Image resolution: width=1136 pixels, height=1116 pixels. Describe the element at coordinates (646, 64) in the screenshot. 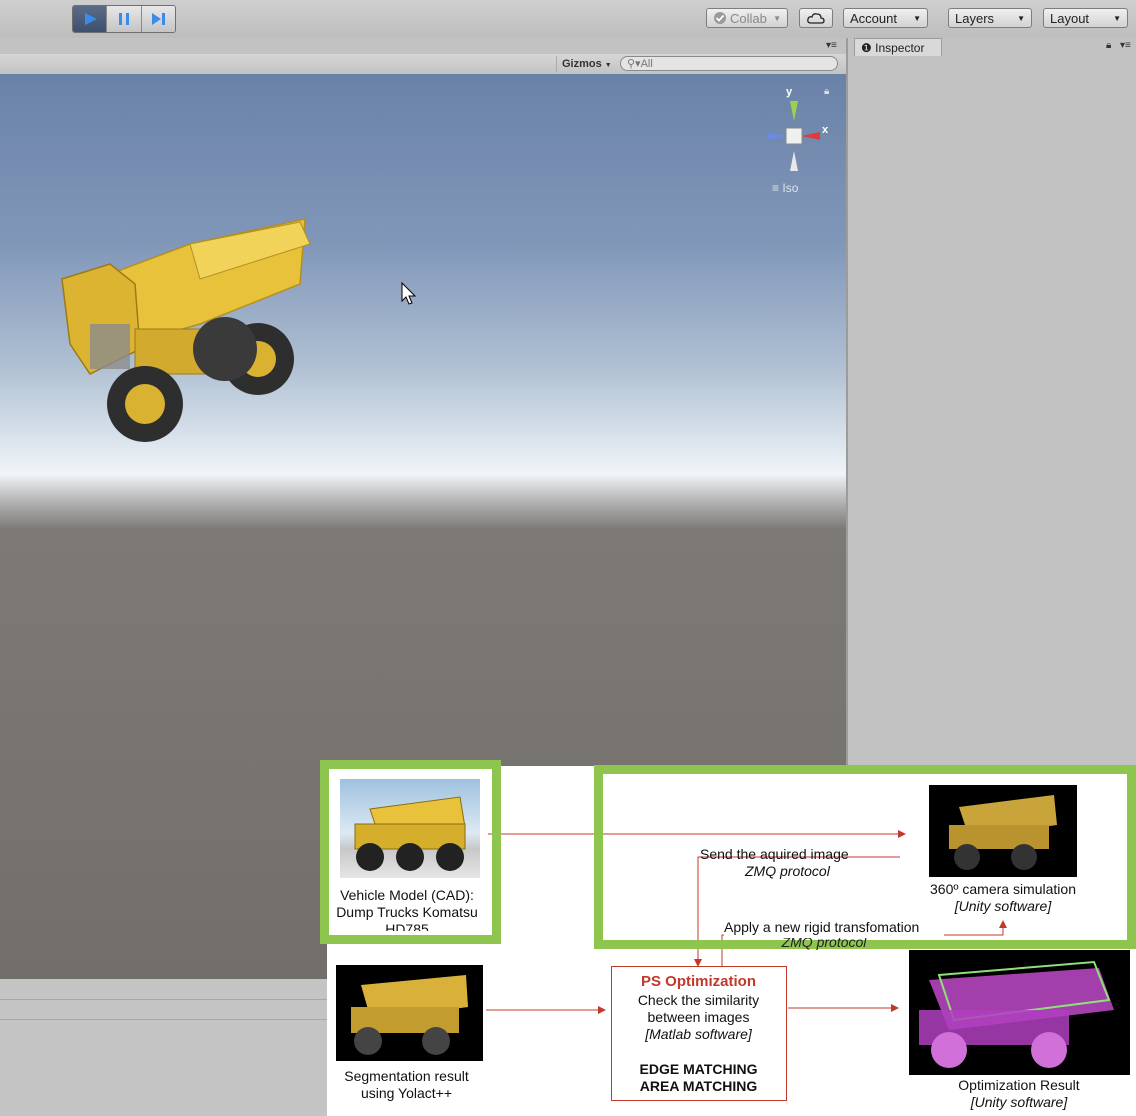

I see `search-placeholder: All` at that location.